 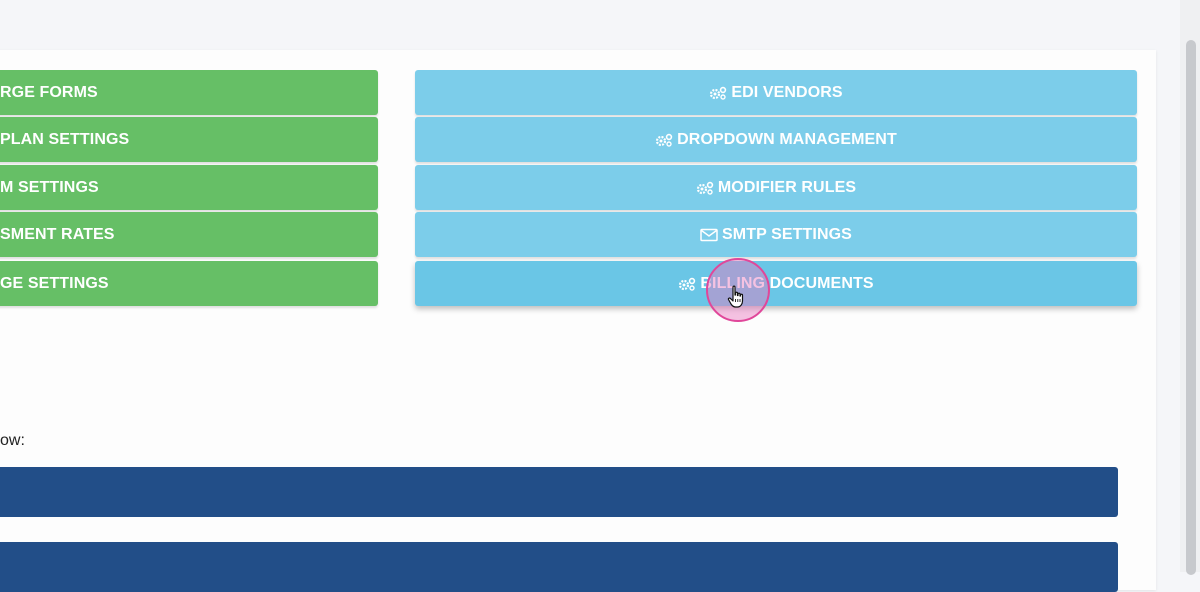 I want to click on button-label: M SETTINGS, so click(x=49, y=187).